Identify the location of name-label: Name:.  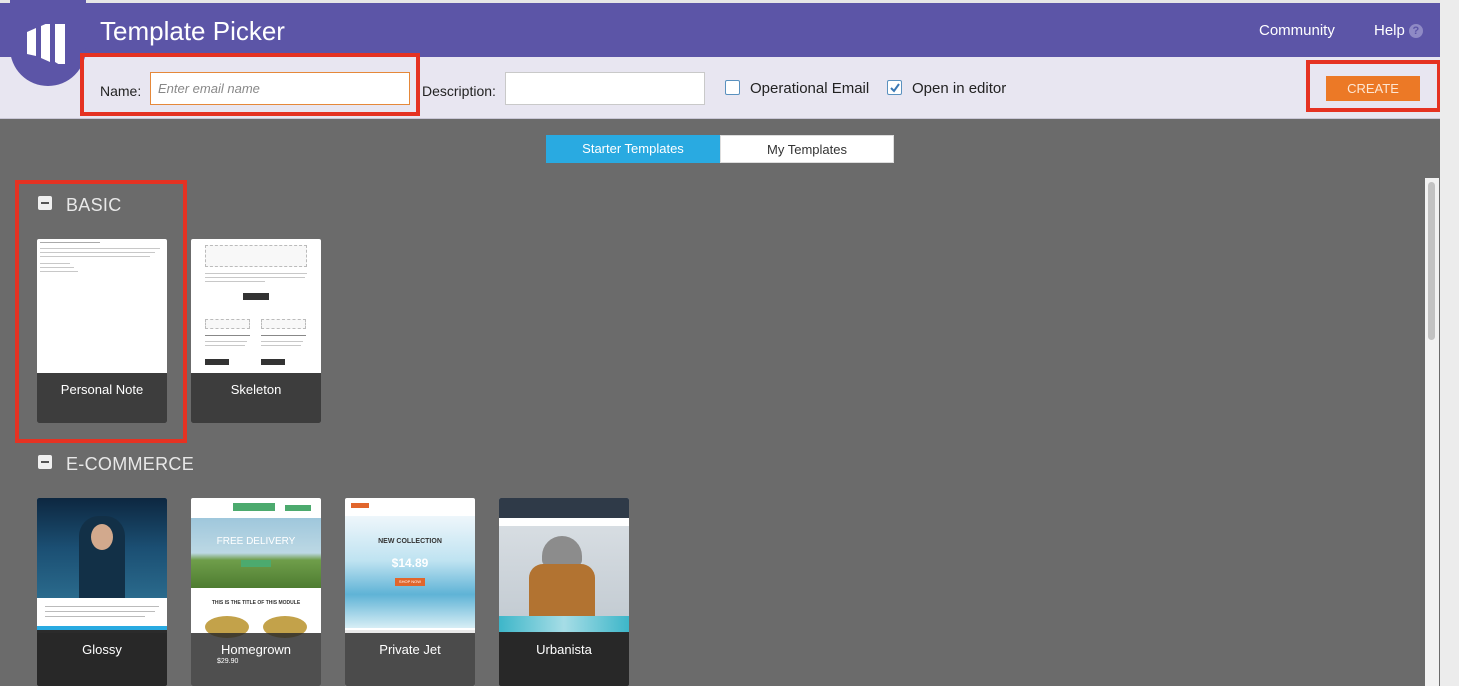
(121, 91).